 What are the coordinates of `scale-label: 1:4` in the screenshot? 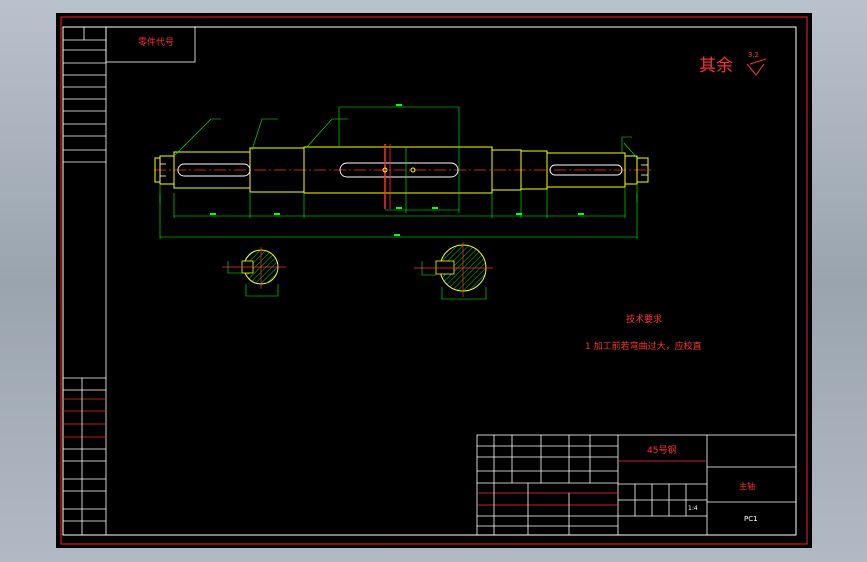 It's located at (693, 508).